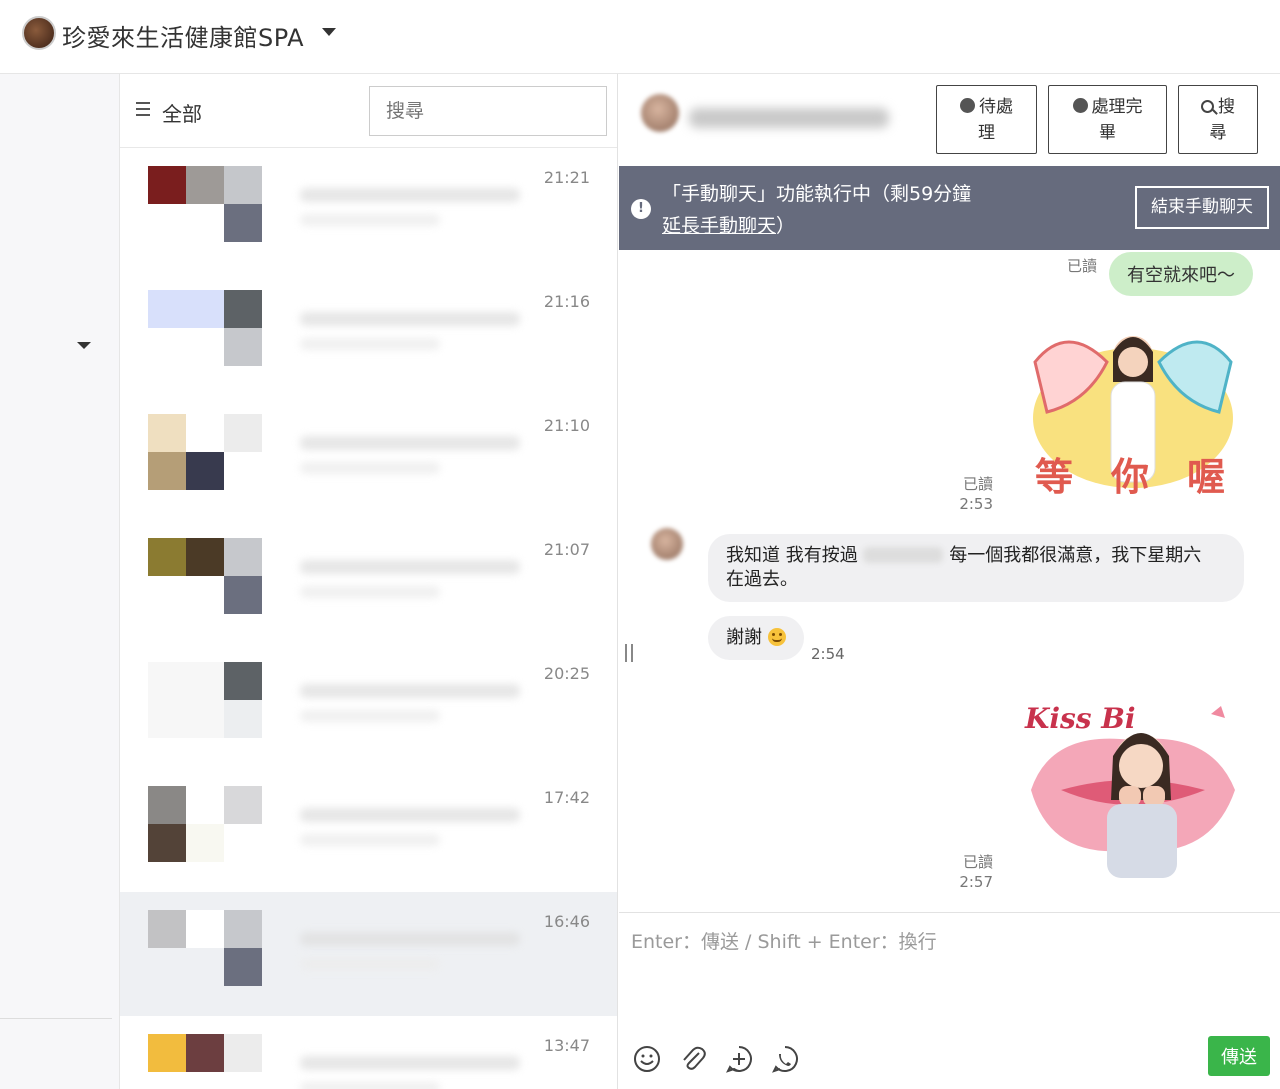 The image size is (1280, 1089). What do you see at coordinates (949, 968) in the screenshot?
I see `message-input` at bounding box center [949, 968].